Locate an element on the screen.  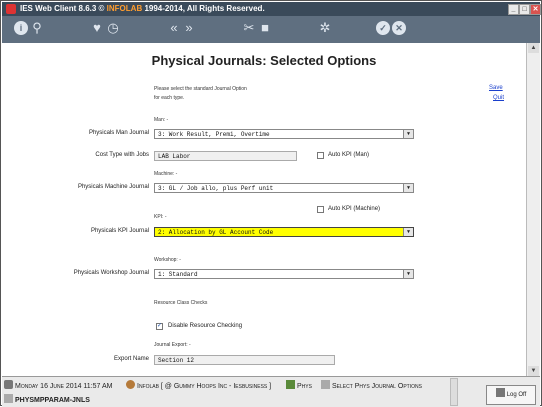
clock-icon is located at coordinates (8, 384).